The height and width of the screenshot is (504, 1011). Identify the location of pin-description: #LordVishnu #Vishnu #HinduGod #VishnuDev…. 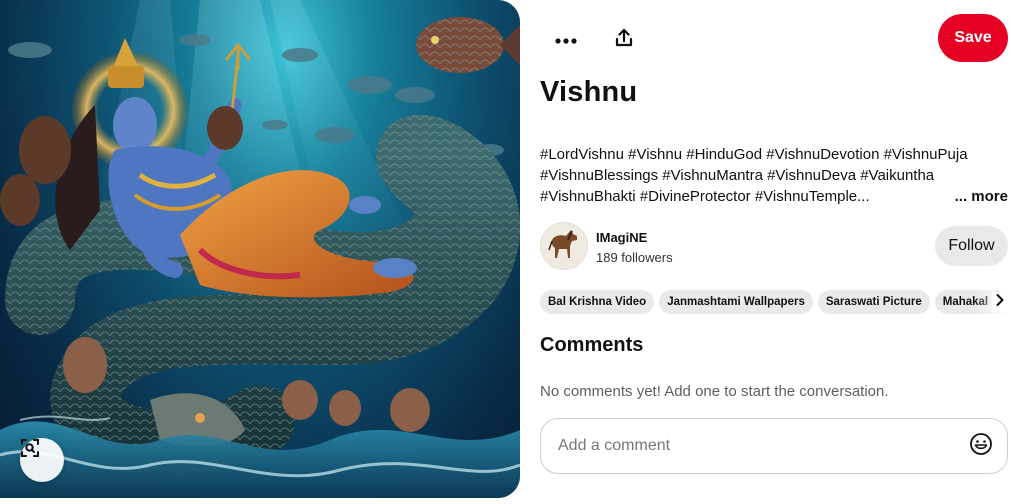
(775, 175).